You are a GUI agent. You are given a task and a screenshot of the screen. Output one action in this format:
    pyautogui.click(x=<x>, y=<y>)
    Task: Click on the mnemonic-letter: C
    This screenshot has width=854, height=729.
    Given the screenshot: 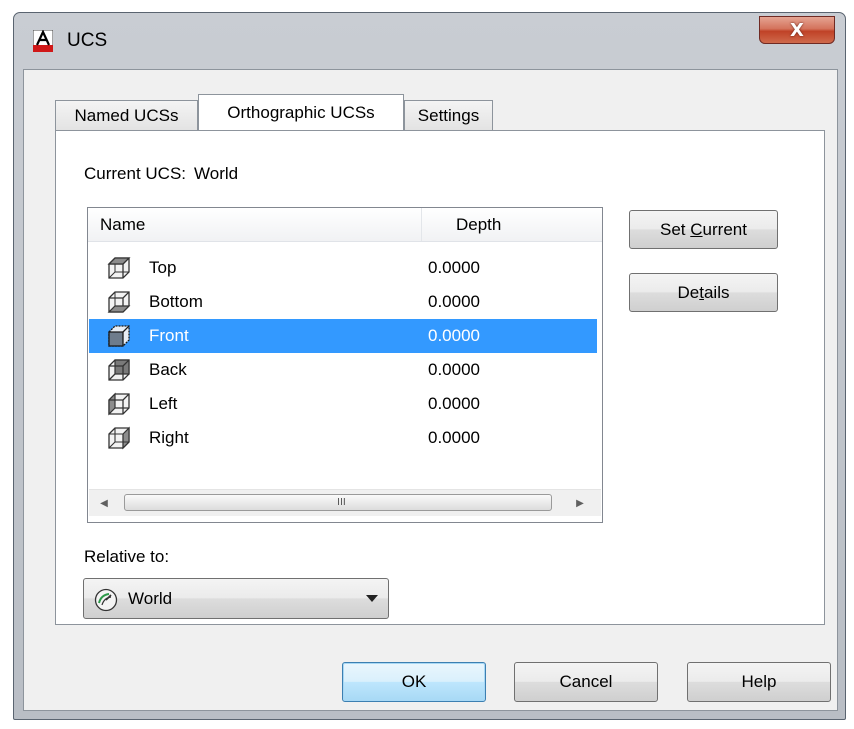 What is the action you would take?
    pyautogui.click(x=696, y=229)
    